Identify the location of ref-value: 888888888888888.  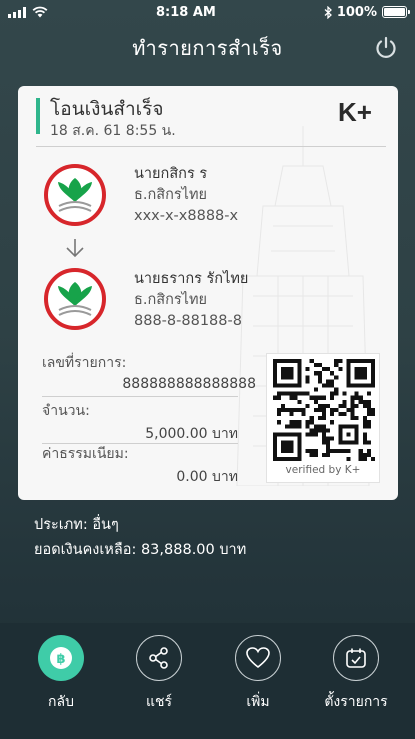
(189, 384).